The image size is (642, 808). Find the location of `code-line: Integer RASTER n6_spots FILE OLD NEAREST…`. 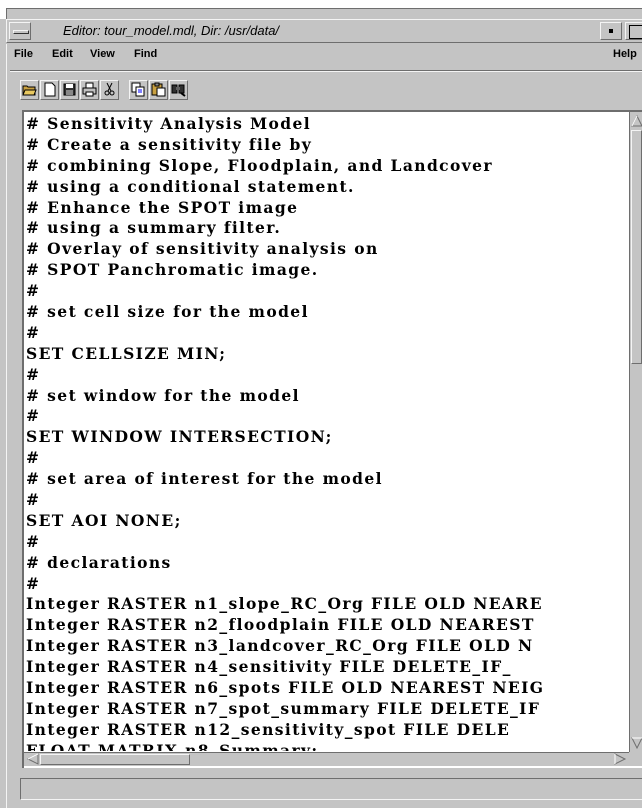

code-line: Integer RASTER n6_spots FILE OLD NEAREST… is located at coordinates (285, 688).